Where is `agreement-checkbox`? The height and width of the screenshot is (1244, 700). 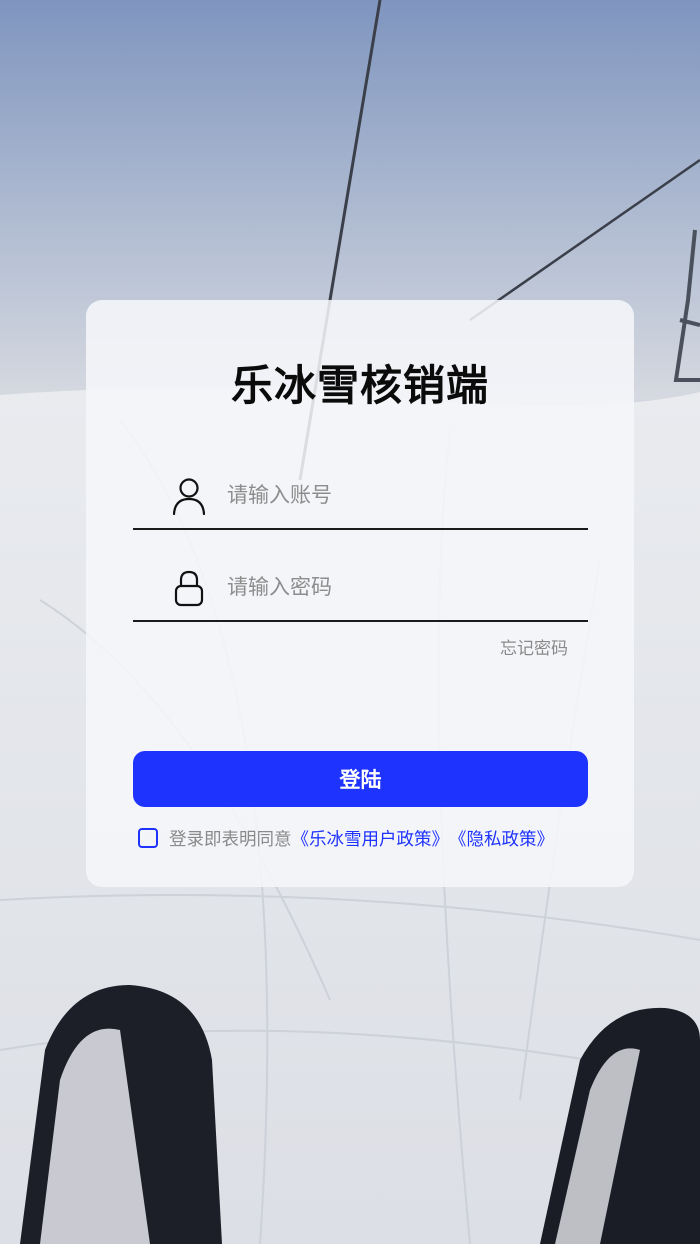 agreement-checkbox is located at coordinates (148, 838).